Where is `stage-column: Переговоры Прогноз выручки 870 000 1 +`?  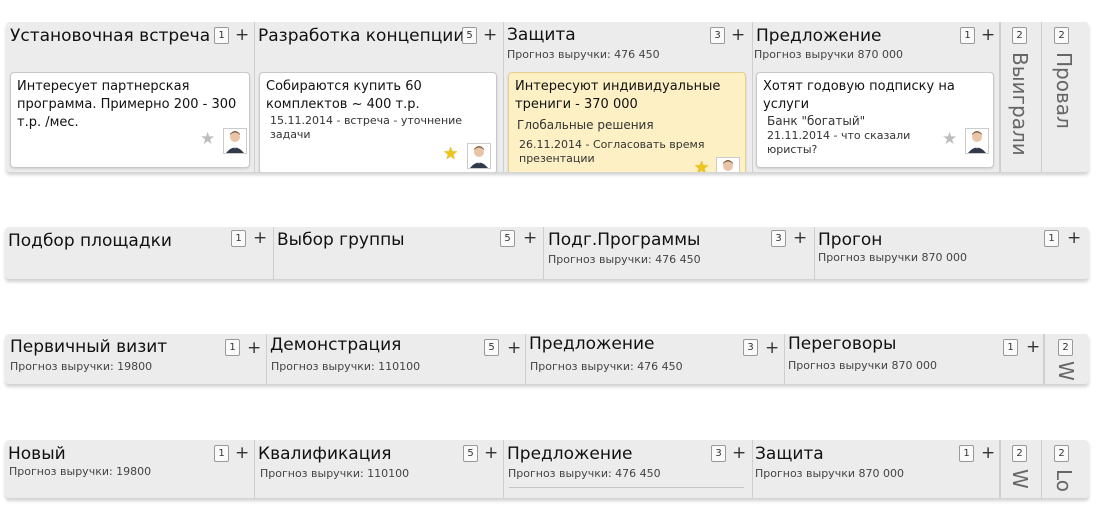 stage-column: Переговоры Прогноз выручки 870 000 1 + is located at coordinates (914, 359).